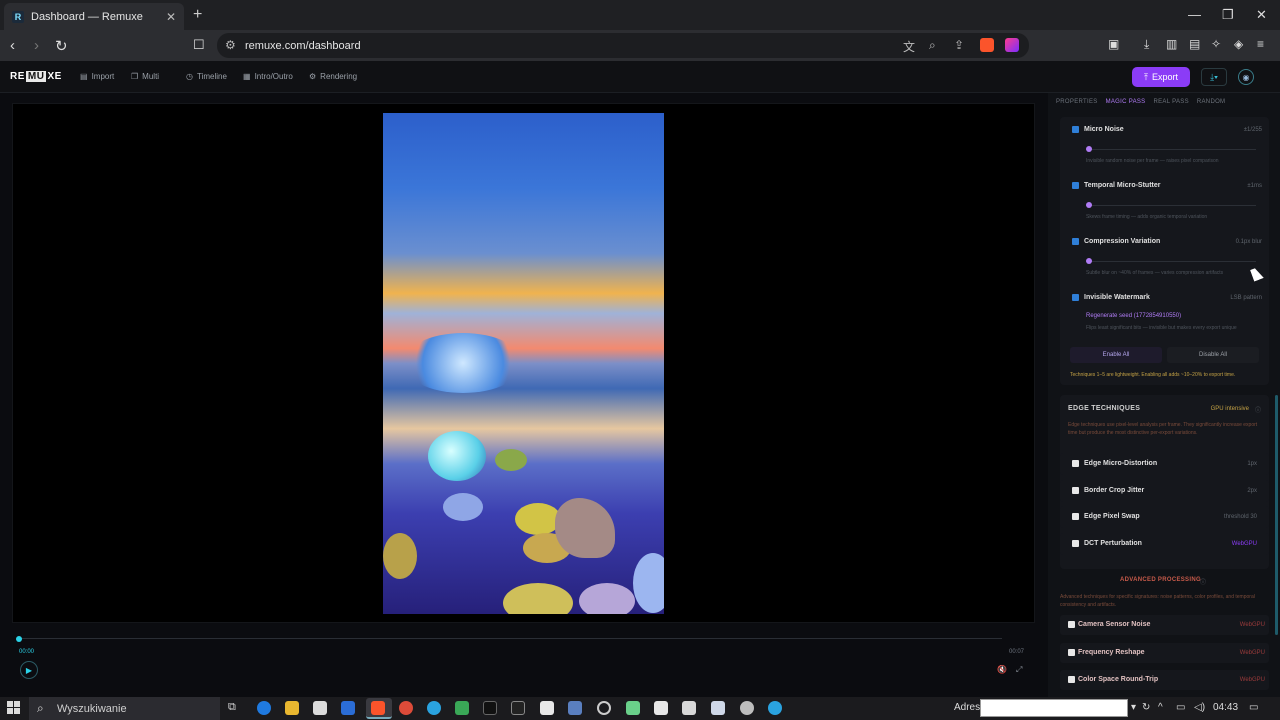 The width and height of the screenshot is (1280, 720). I want to click on close-window-icon: ✕, so click(1261, 15).